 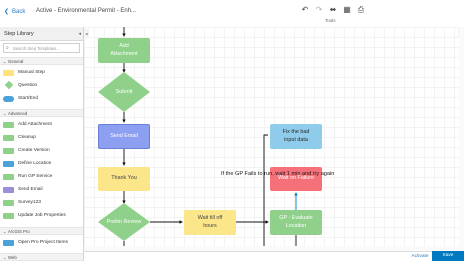 I want to click on node-prelim-review-label: Prelim Review, so click(x=124, y=222).